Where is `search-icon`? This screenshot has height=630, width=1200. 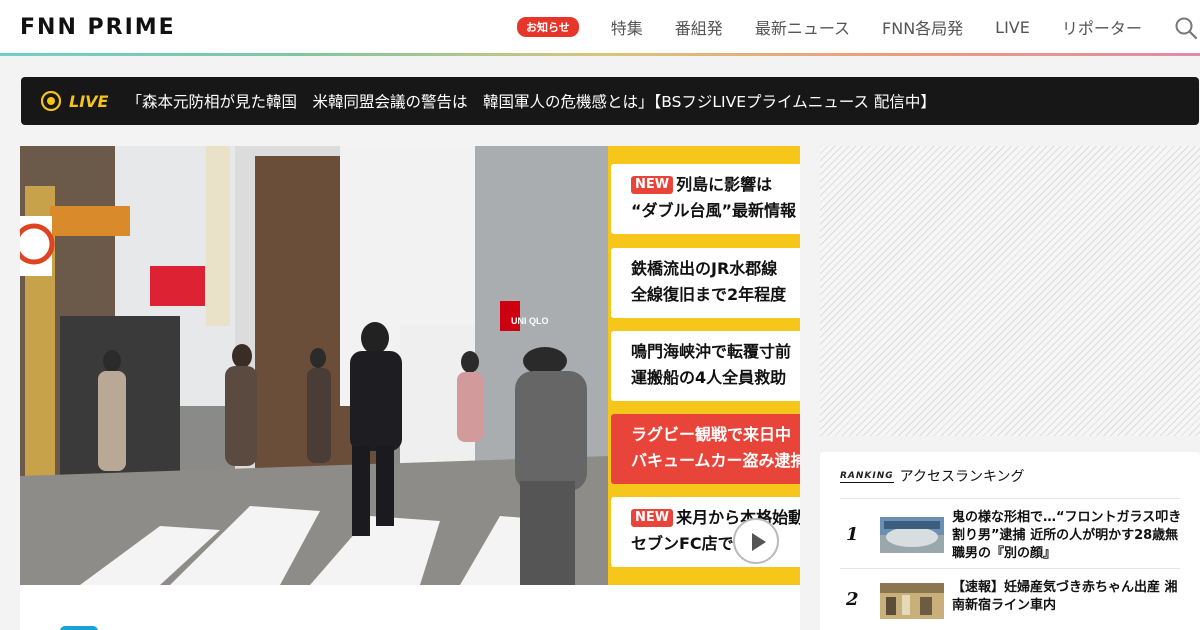 search-icon is located at coordinates (1186, 28).